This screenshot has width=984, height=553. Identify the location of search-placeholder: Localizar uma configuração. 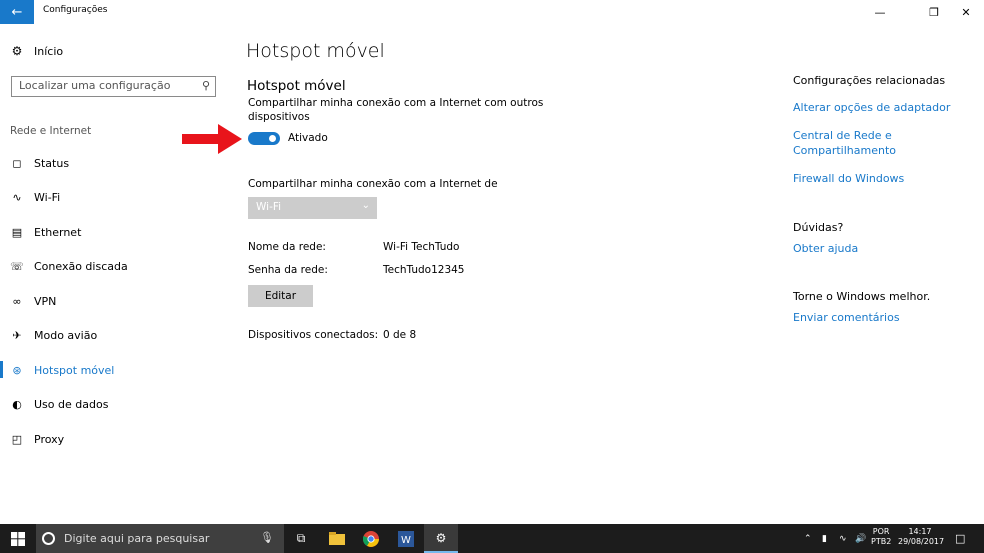
(95, 85).